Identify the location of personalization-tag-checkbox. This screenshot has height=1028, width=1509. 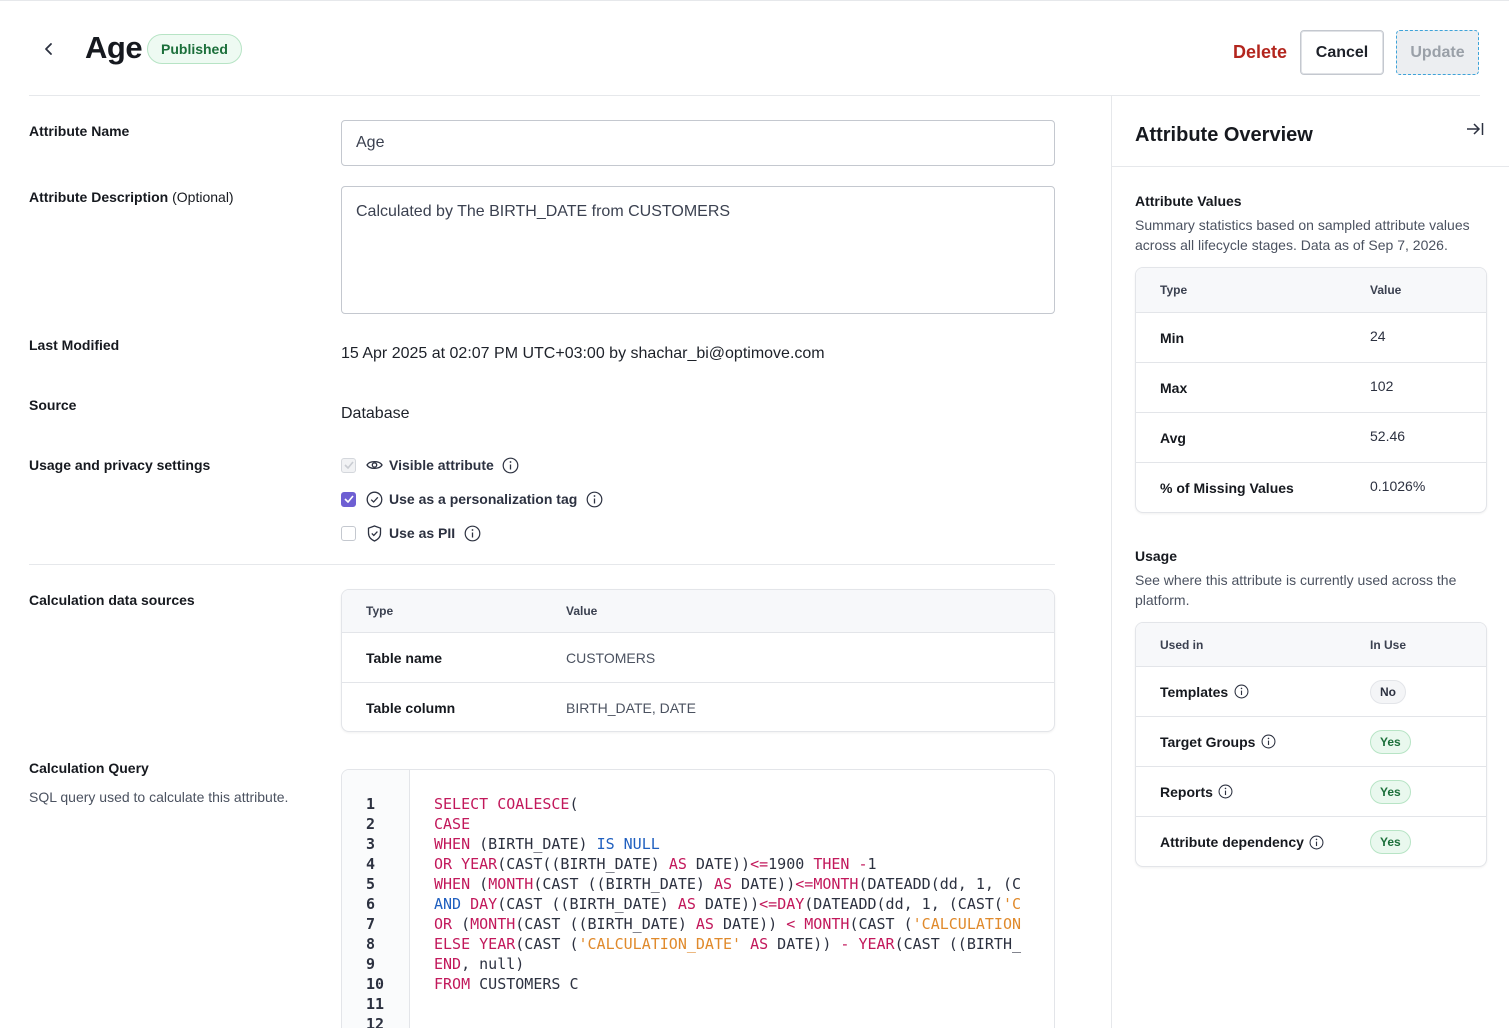
(348, 499).